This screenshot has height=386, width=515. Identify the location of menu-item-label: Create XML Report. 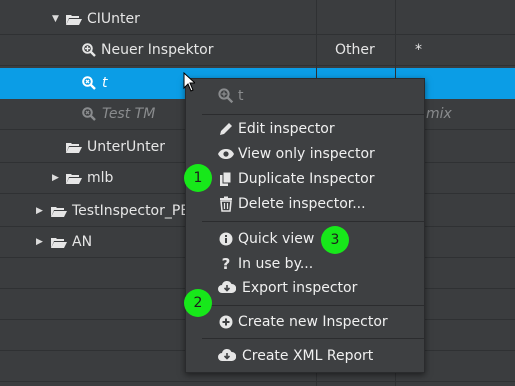
(308, 356).